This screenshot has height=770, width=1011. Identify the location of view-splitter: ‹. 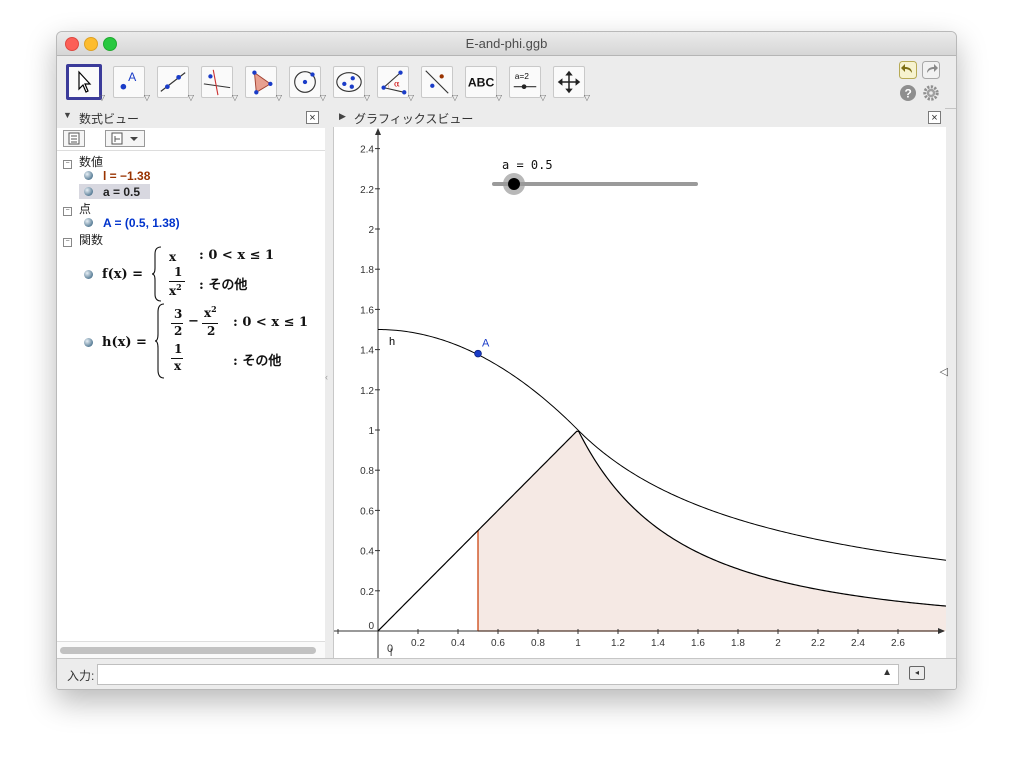
(329, 383).